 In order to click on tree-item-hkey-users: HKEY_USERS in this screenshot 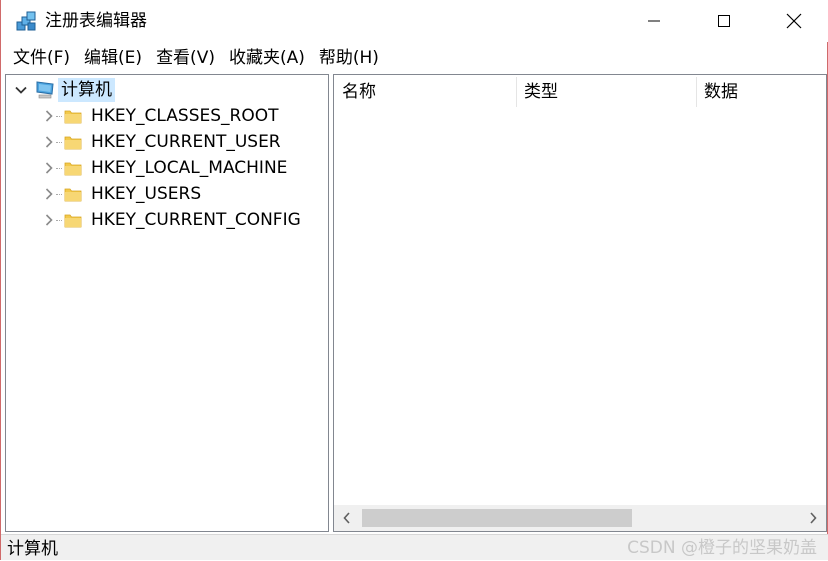, I will do `click(123, 194)`.